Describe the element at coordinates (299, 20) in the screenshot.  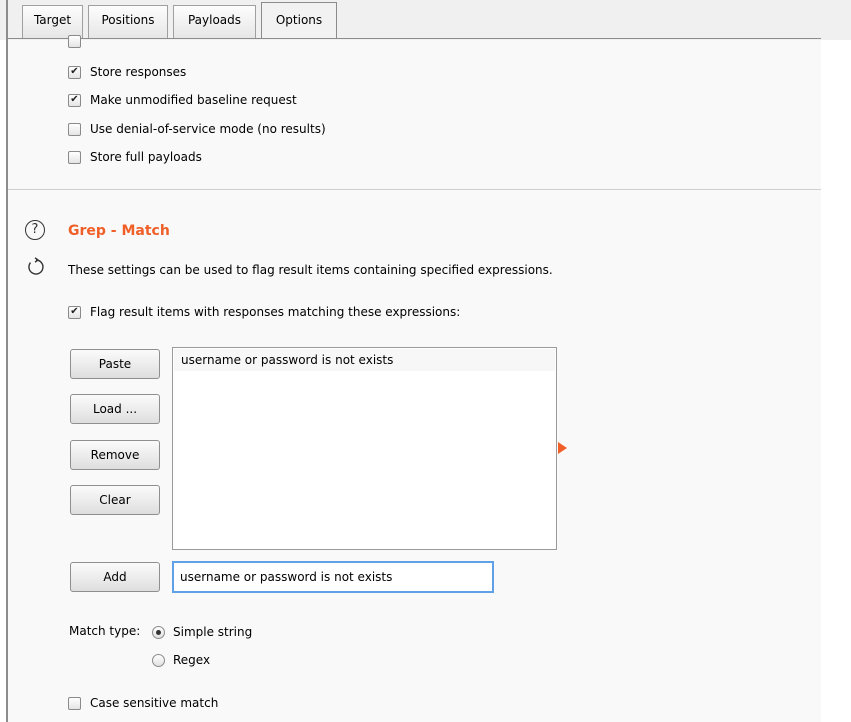
I see `tab-options: Options` at that location.